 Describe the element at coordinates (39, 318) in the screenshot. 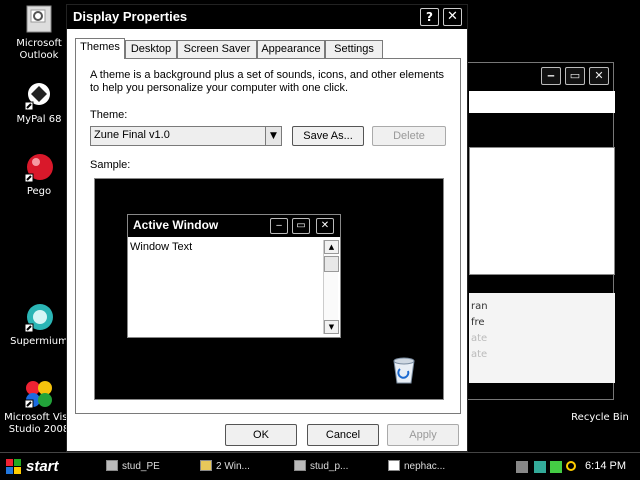

I see `supermium-icon` at that location.